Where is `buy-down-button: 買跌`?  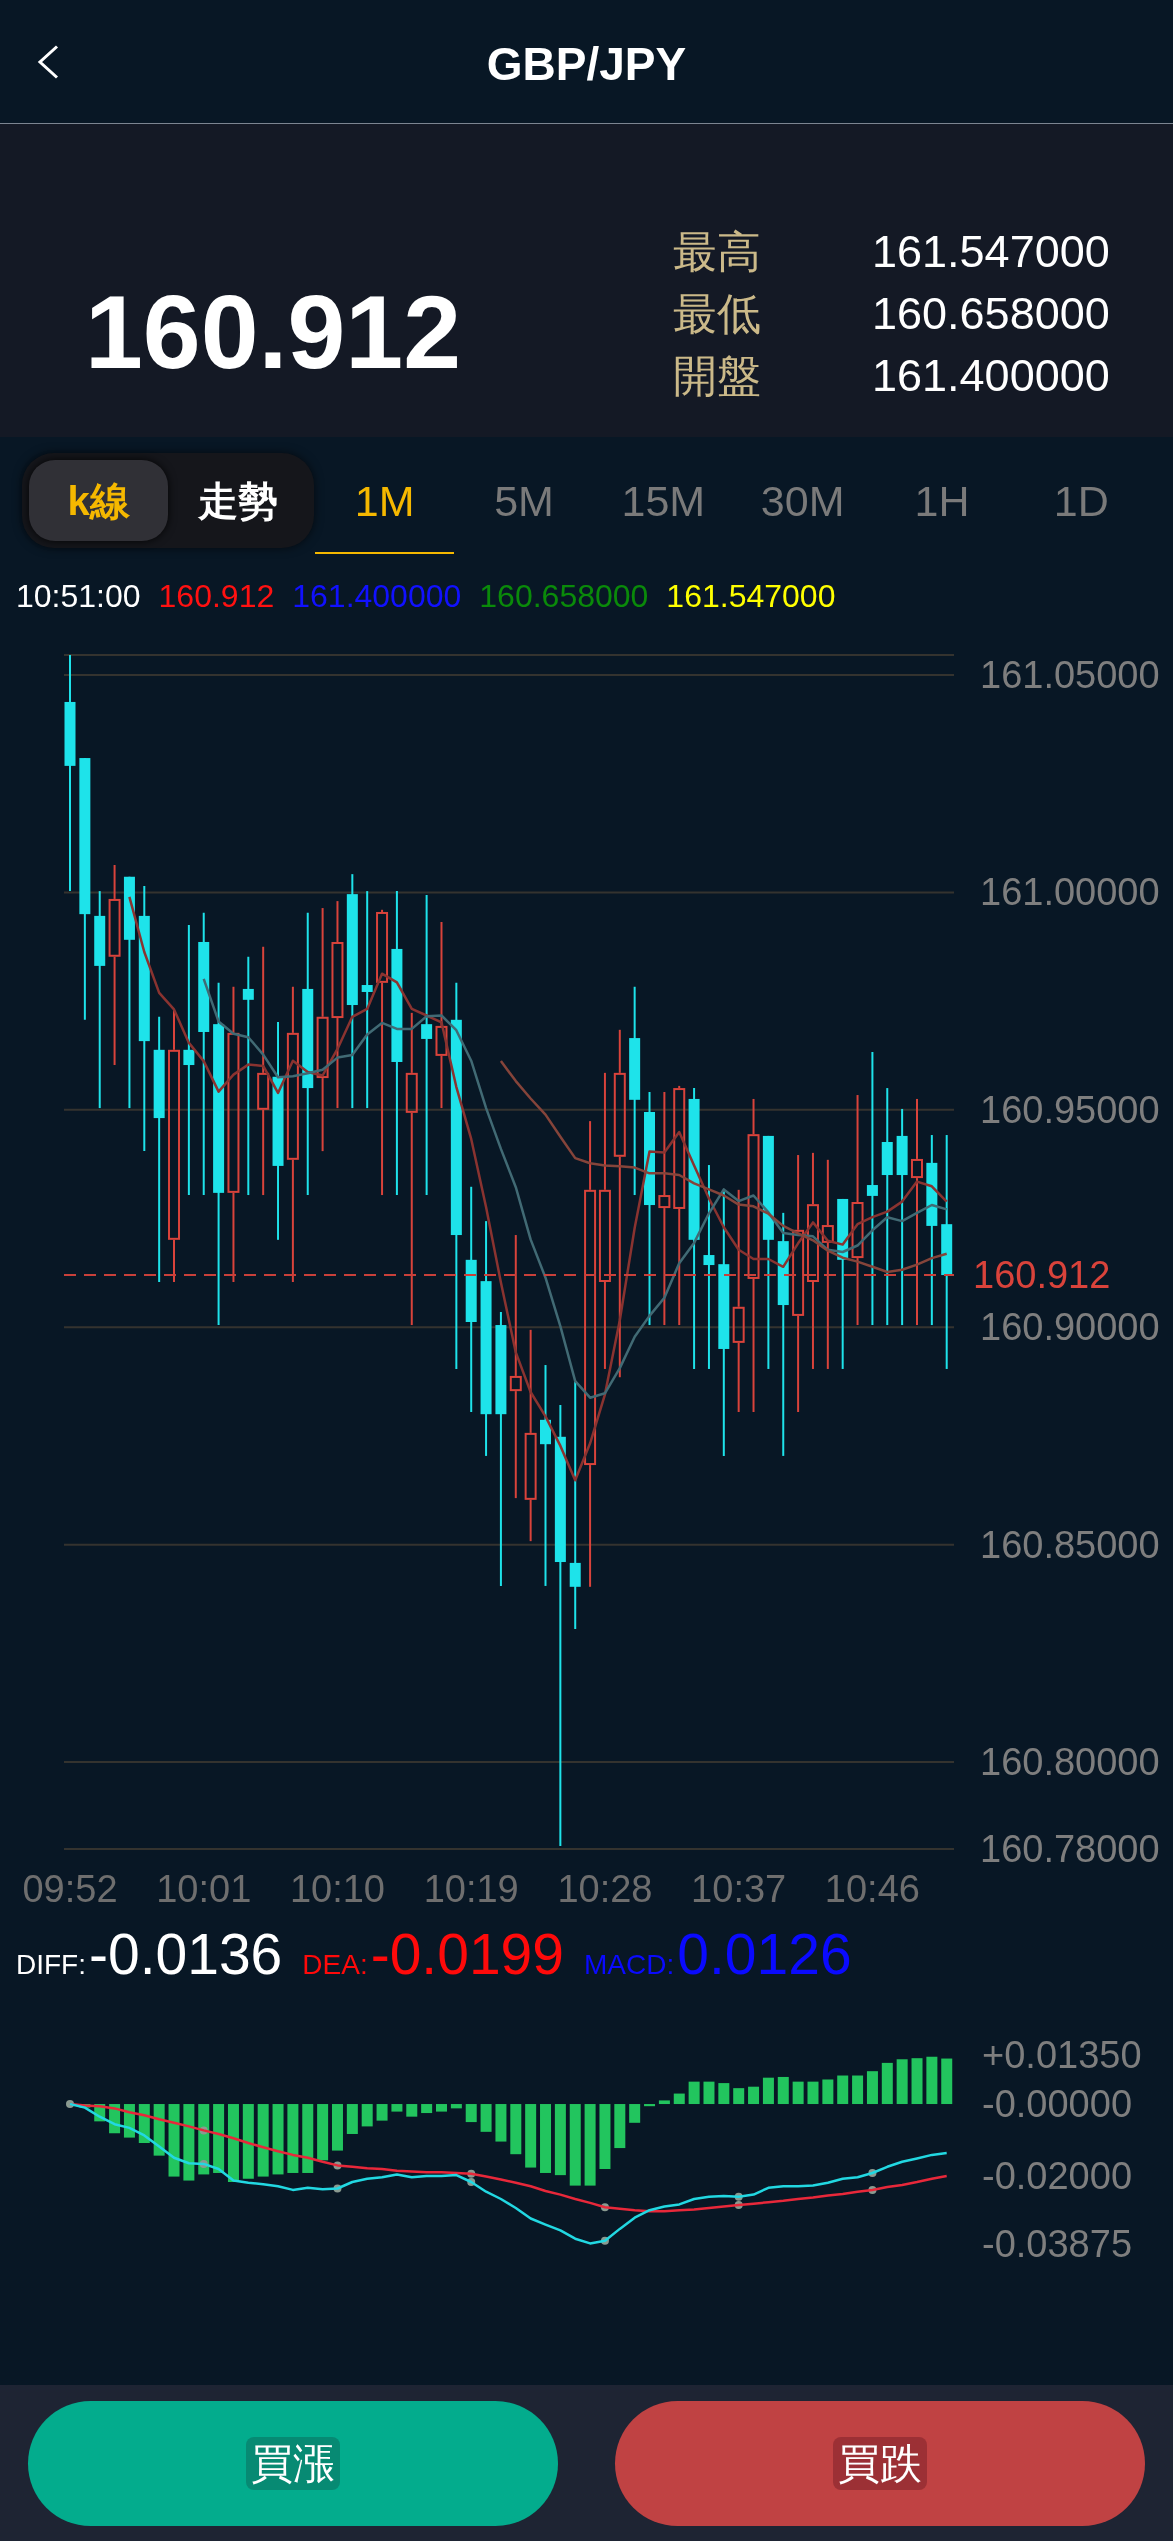
buy-down-button: 買跌 is located at coordinates (880, 2463).